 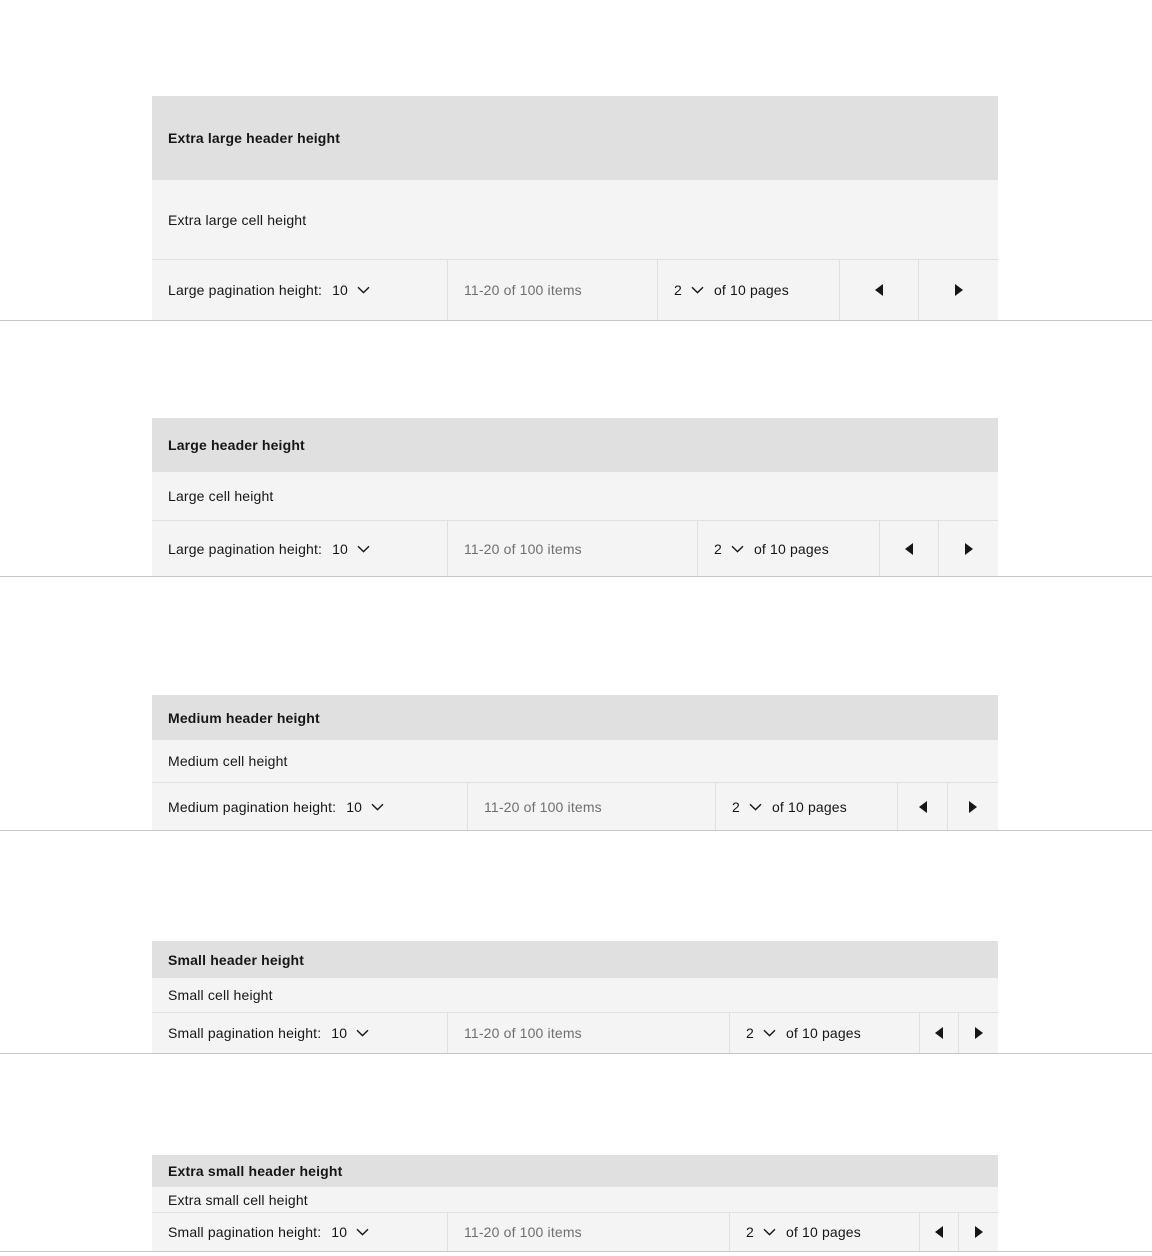 I want to click on column-header-label: Medium header height, so click(x=244, y=717).